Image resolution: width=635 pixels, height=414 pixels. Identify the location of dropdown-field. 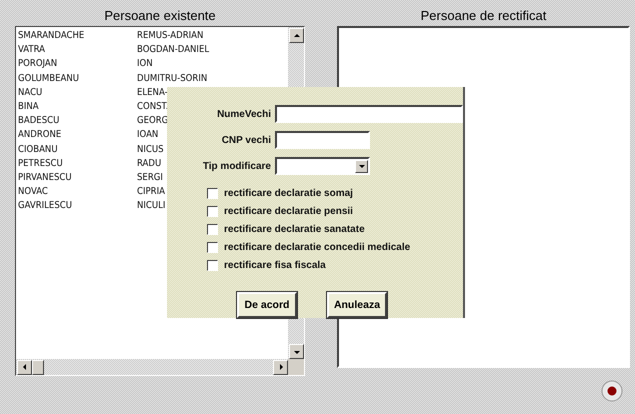
(322, 166).